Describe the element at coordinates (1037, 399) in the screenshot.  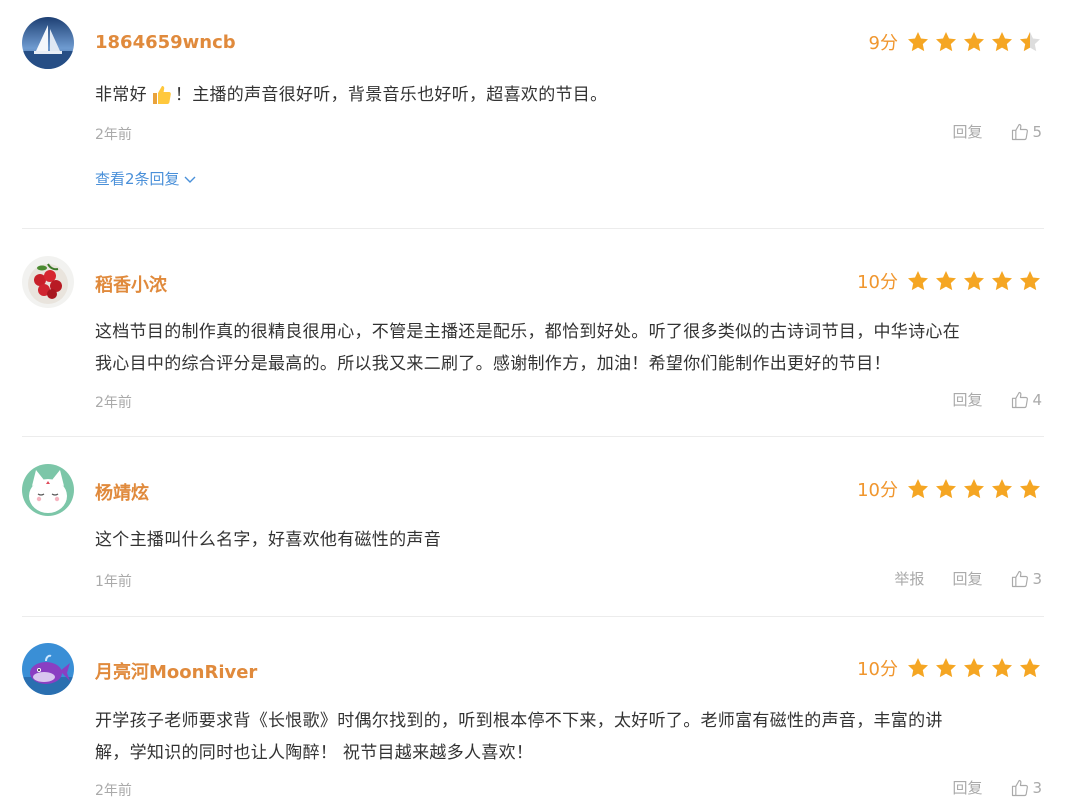
I see `like-count: 4` at that location.